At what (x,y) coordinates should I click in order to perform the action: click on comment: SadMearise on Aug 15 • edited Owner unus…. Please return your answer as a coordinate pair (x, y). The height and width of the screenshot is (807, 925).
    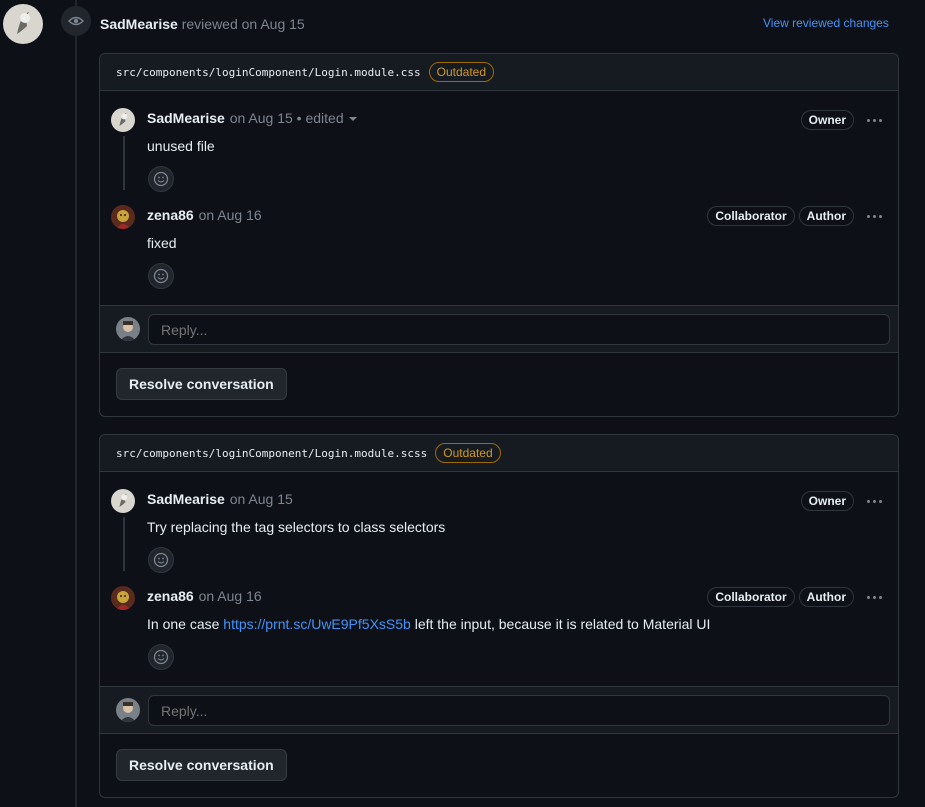
    Looking at the image, I should click on (499, 141).